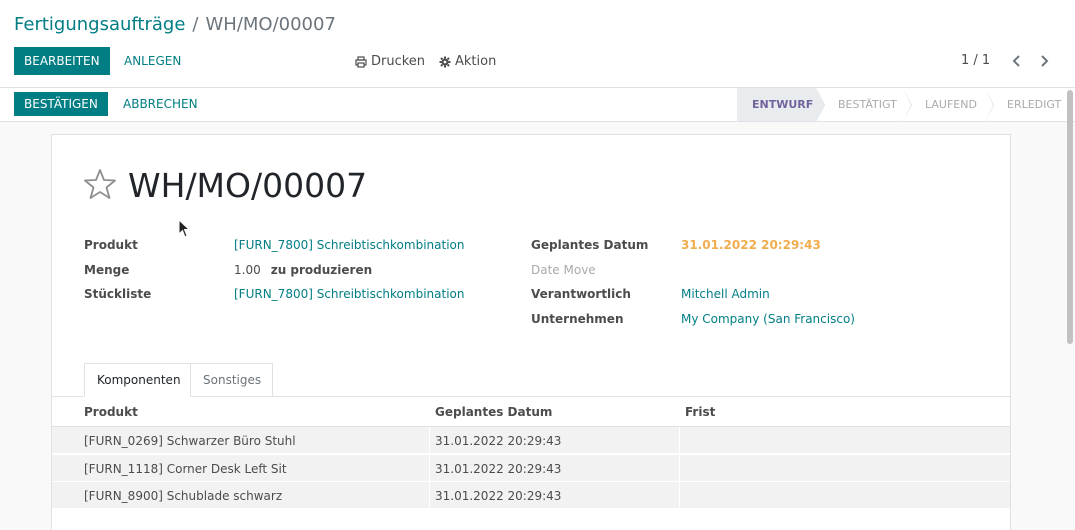 The width and height of the screenshot is (1075, 530). I want to click on row-product: [FURN_0269] Schwarzer Büro Stuhl, so click(190, 441).